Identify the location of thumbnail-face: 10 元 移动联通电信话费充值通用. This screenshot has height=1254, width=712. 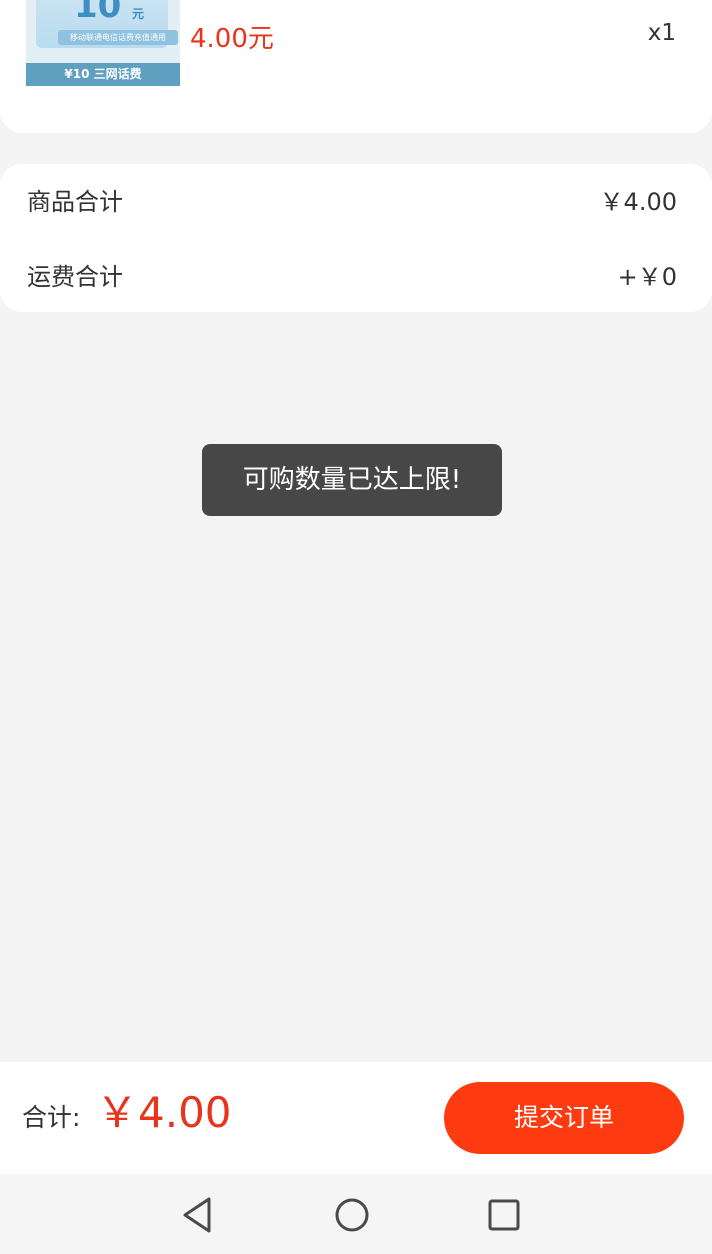
(107, 24).